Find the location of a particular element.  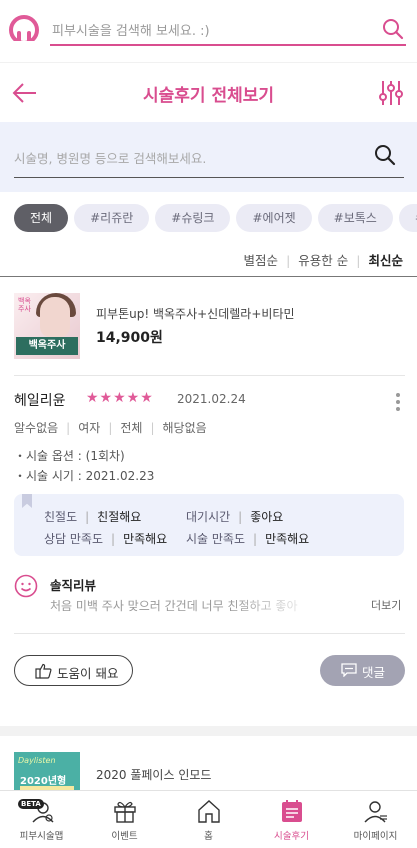

nav-mypage: 마이페이지 is located at coordinates (375, 819).